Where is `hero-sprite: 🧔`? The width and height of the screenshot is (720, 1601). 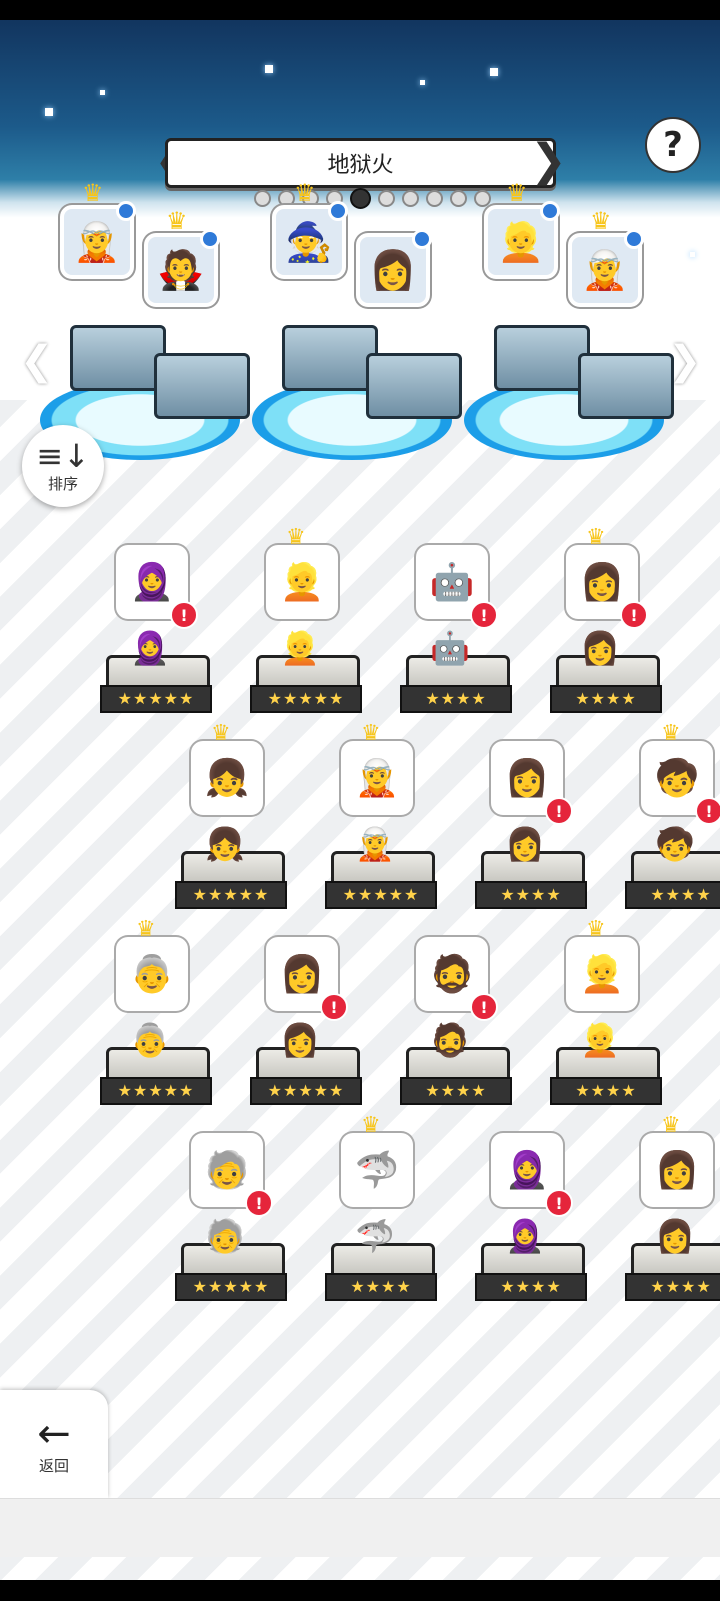 hero-sprite: 🧔 is located at coordinates (450, 1040).